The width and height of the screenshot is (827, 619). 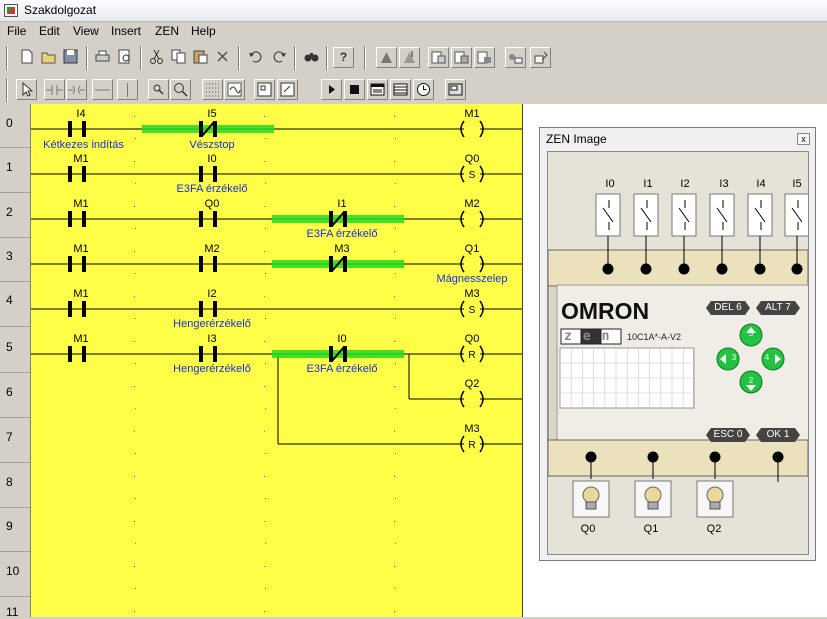 What do you see at coordinates (279, 57) in the screenshot?
I see `redo-icon` at bounding box center [279, 57].